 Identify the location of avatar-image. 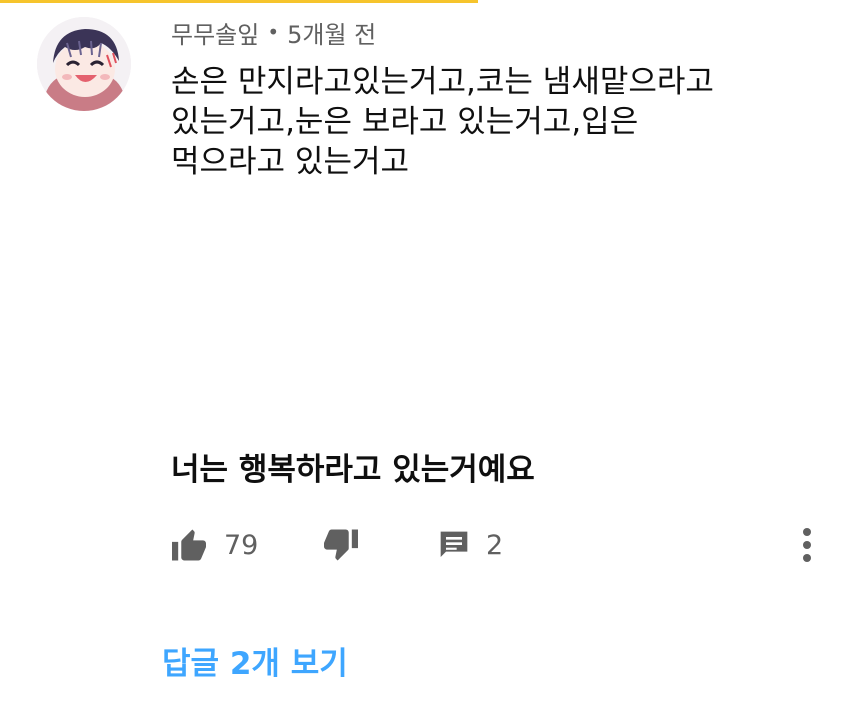
(84, 64).